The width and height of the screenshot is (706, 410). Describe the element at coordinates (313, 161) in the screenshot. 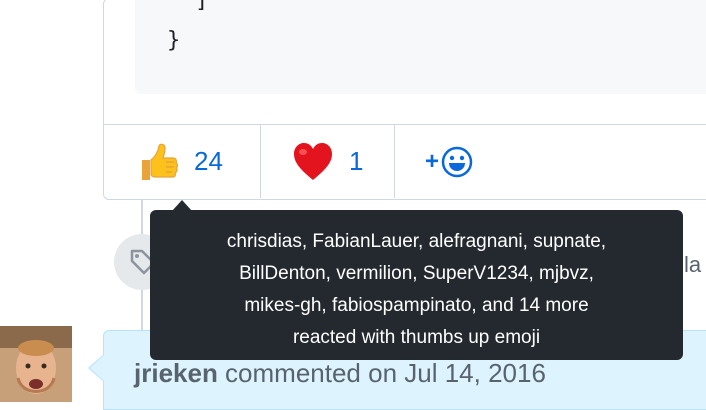

I see `heart-emoji-icon` at that location.